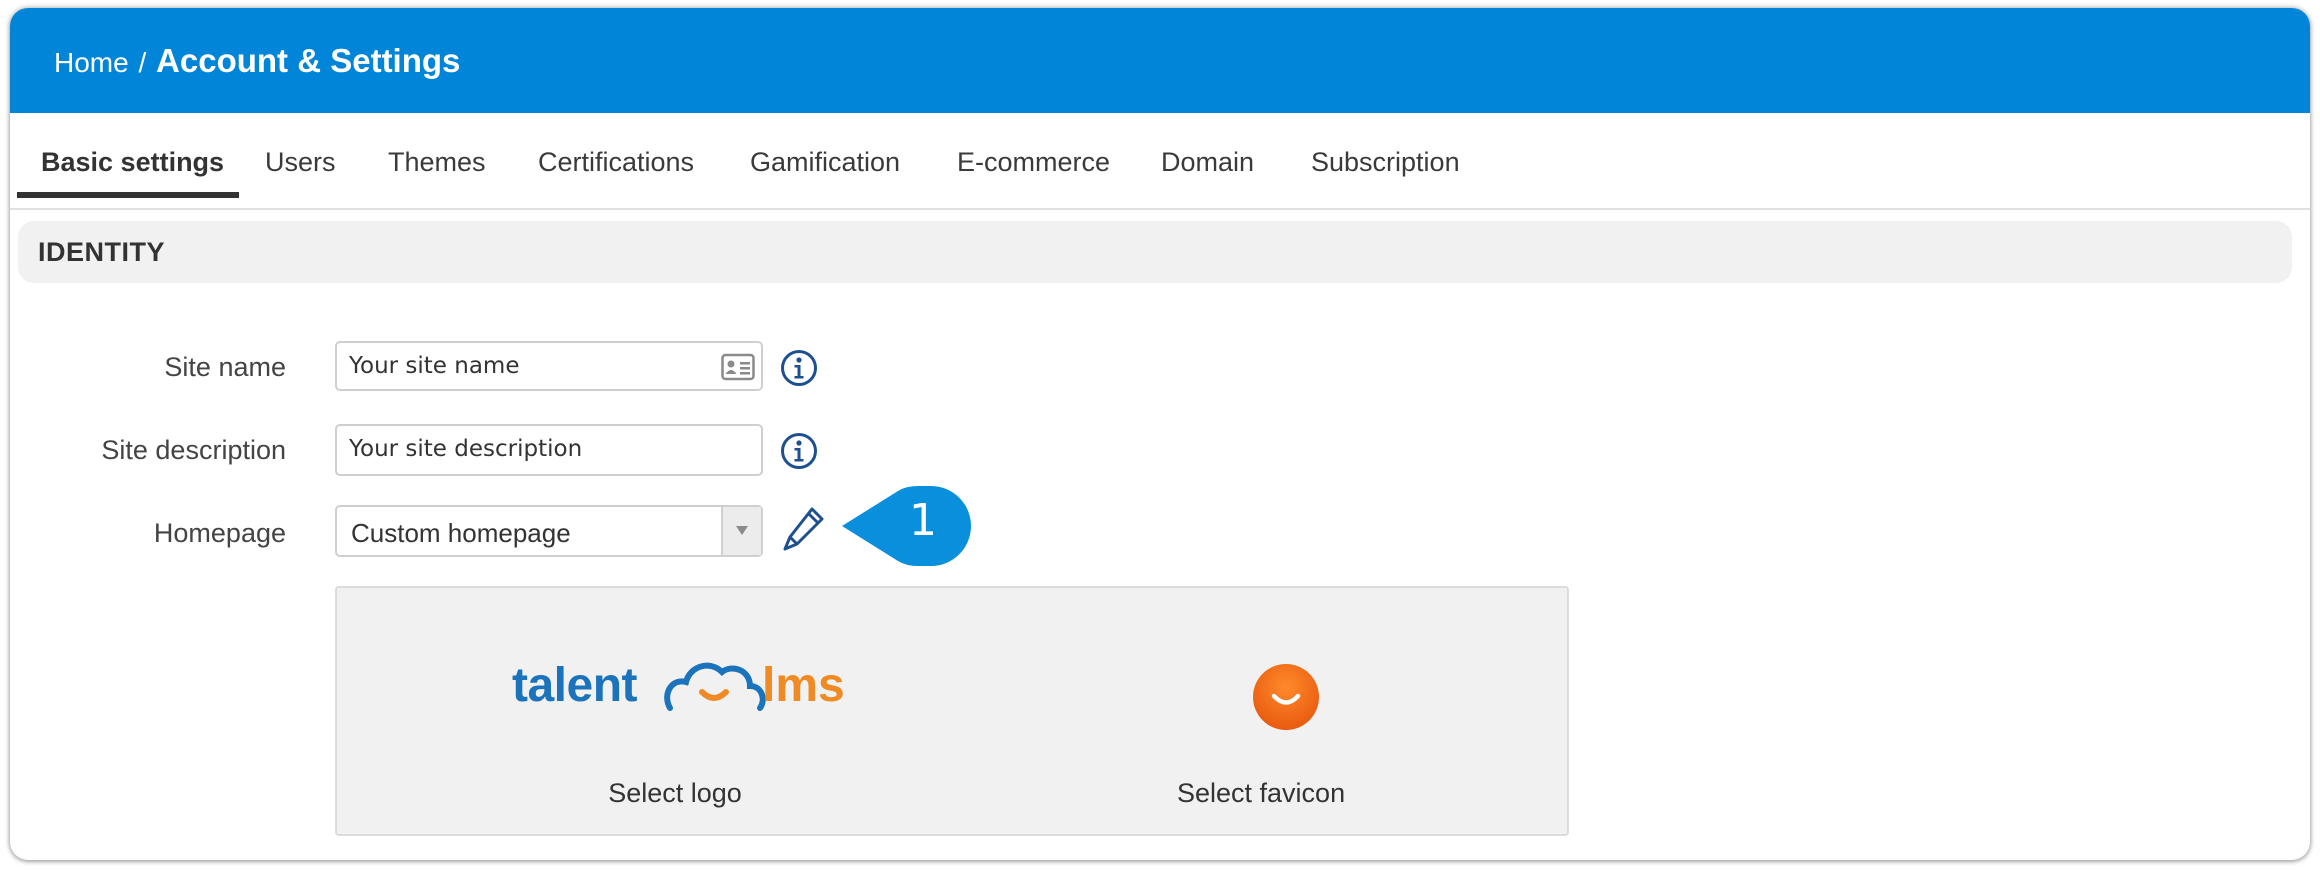 The height and width of the screenshot is (871, 2320). I want to click on logo-text-talent: talent, so click(575, 685).